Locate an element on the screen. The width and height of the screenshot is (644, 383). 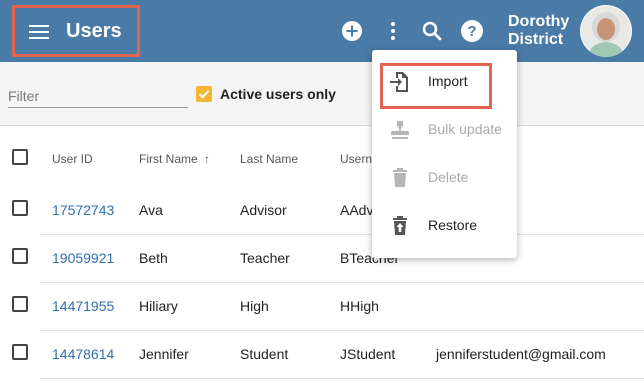
last-name-cell: Student is located at coordinates (264, 354).